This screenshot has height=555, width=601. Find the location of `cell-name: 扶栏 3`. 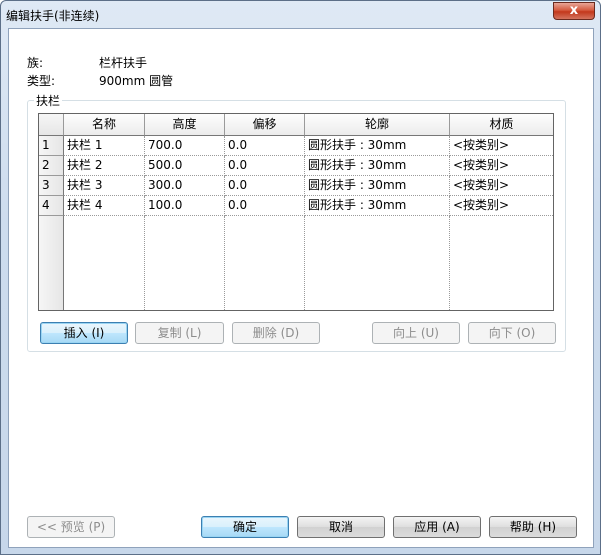

cell-name: 扶栏 3 is located at coordinates (104, 186).